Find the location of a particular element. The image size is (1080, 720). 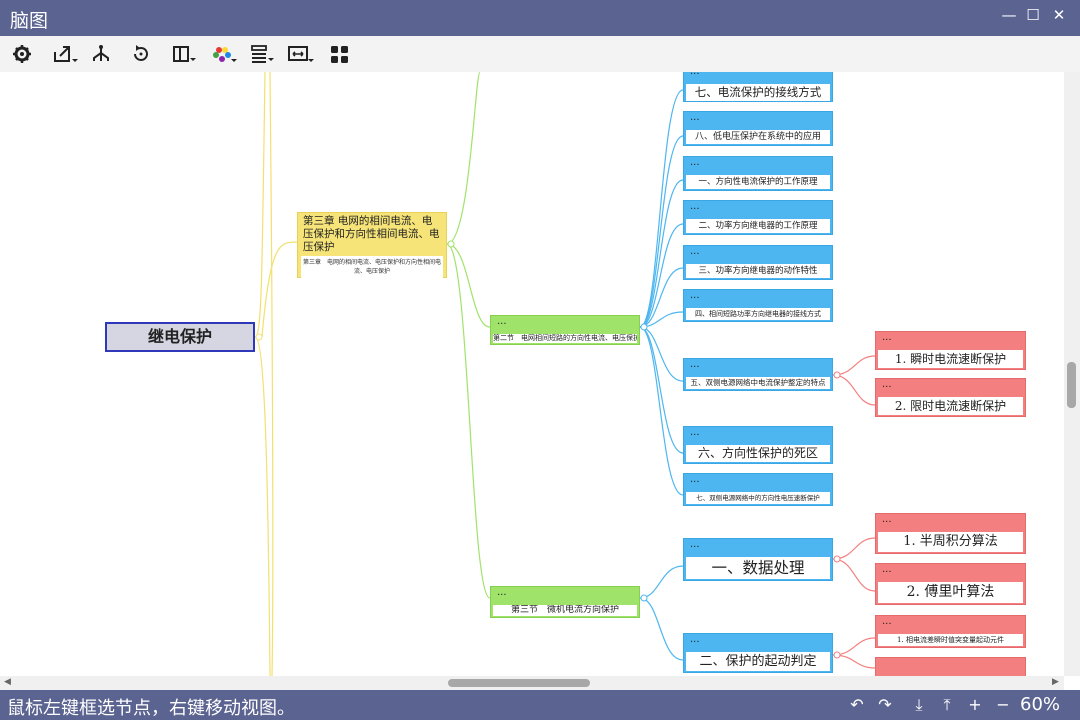

item-label: 八、低电压保护在系统中的应用 is located at coordinates (758, 137).